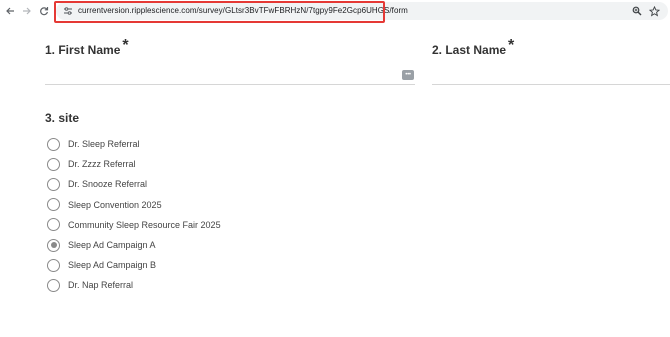 This screenshot has height=337, width=670. What do you see at coordinates (197, 205) in the screenshot?
I see `site-option: Sleep Convention 2025` at bounding box center [197, 205].